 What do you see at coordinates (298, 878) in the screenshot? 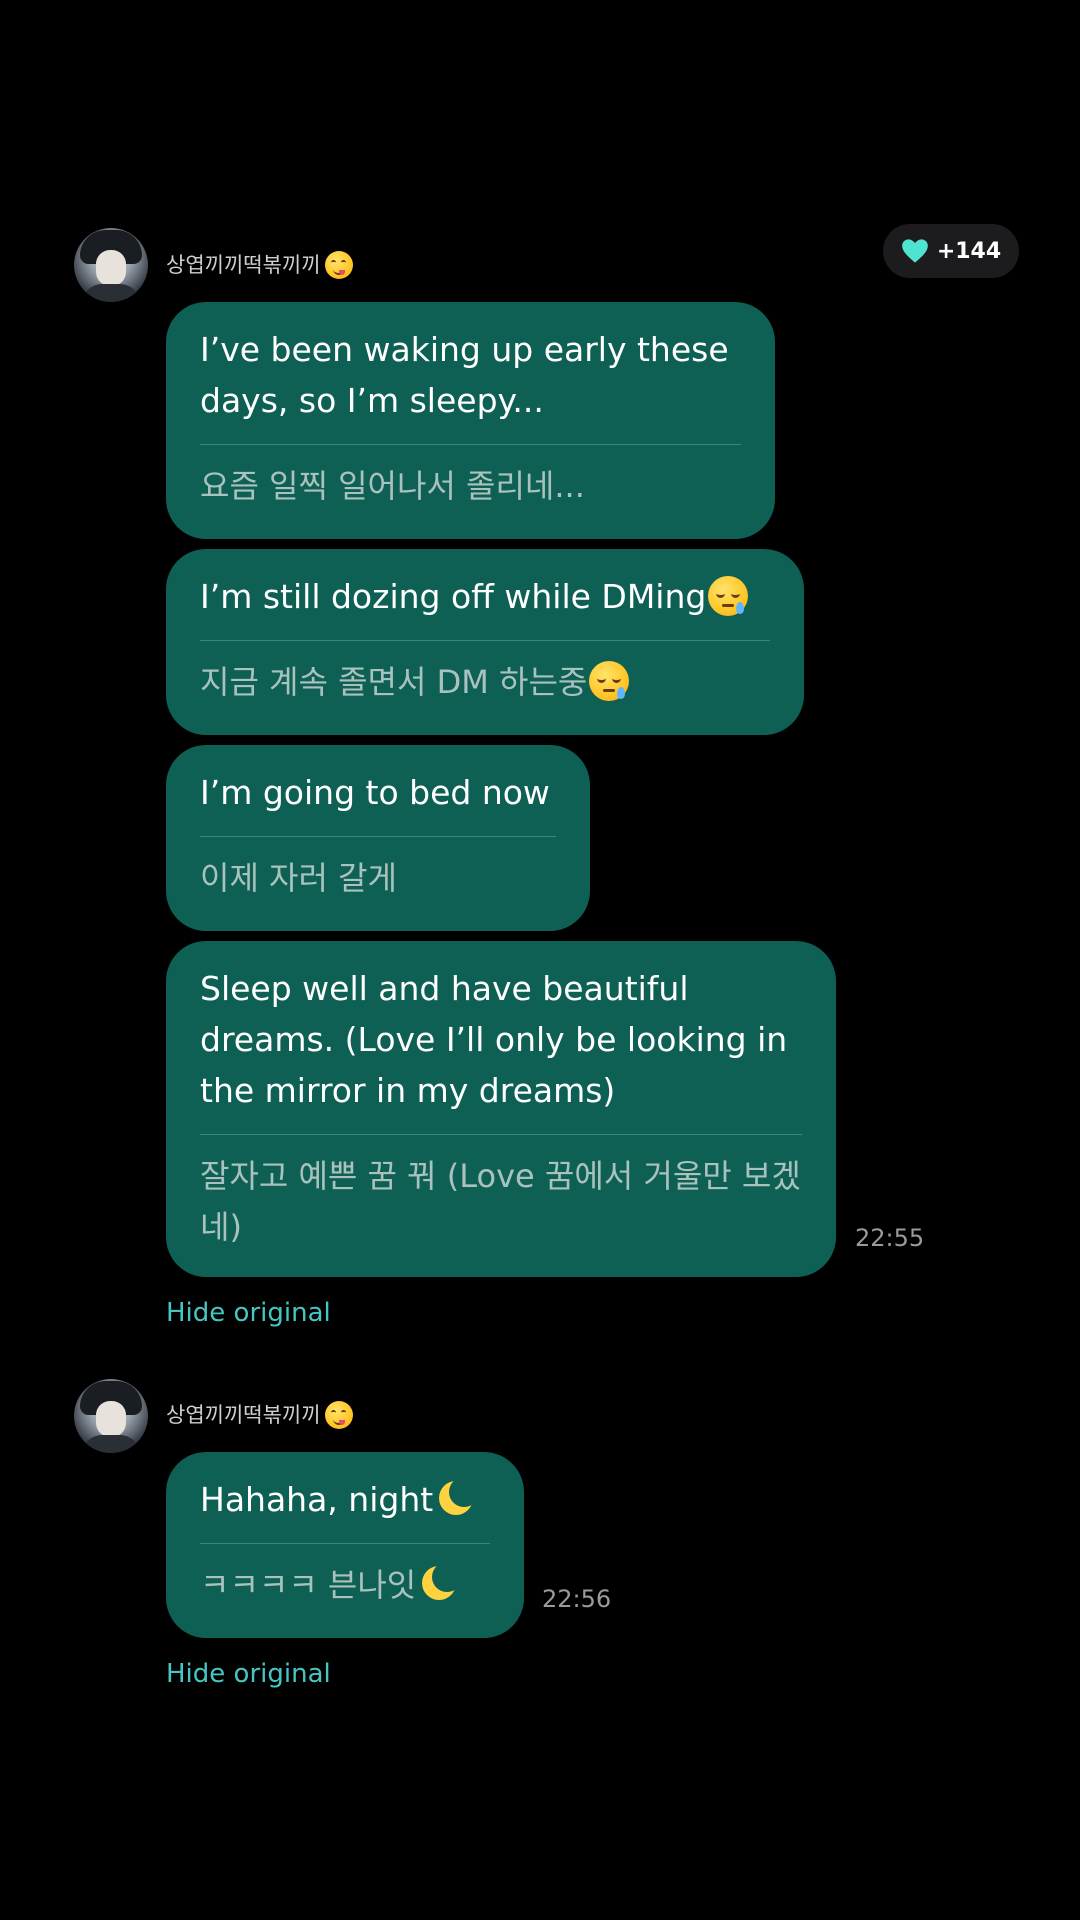
I see `original-text: 이제 자러 갈게` at bounding box center [298, 878].